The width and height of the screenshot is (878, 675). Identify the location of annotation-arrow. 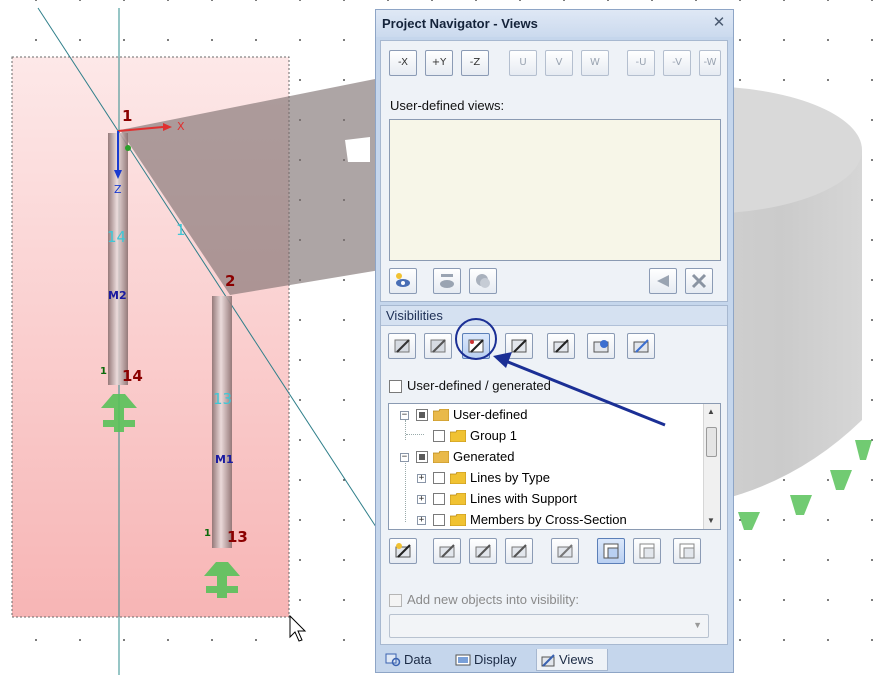
(584, 392).